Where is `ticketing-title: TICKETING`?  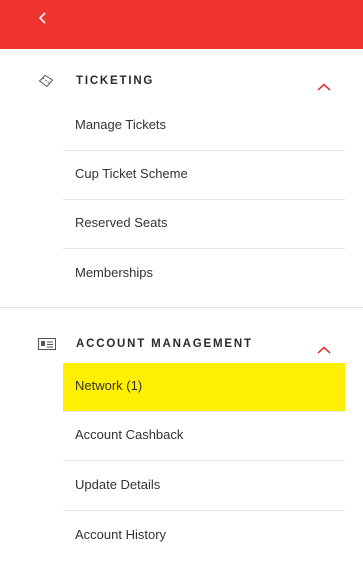 ticketing-title: TICKETING is located at coordinates (115, 81).